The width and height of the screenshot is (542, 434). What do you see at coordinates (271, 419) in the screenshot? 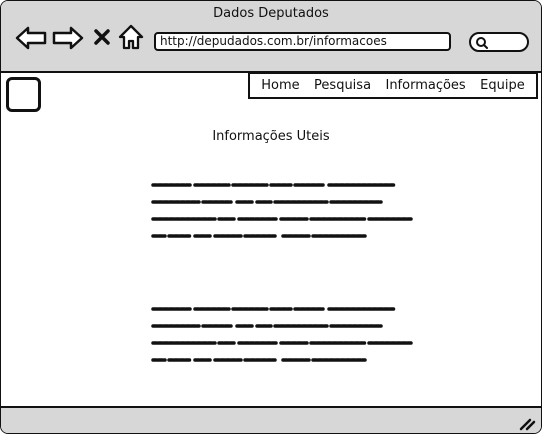
I see `status-bar` at bounding box center [271, 419].